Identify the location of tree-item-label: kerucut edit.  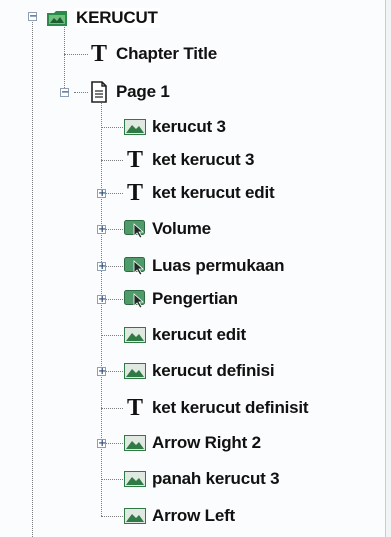
(199, 334).